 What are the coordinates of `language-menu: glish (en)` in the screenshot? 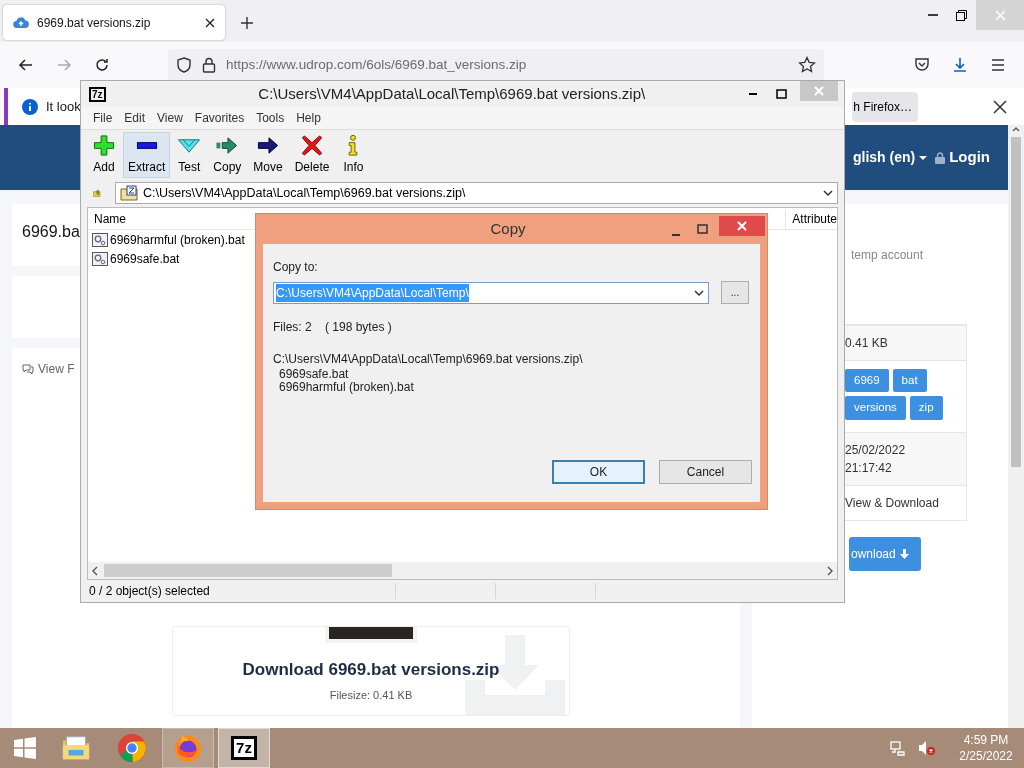 It's located at (884, 157).